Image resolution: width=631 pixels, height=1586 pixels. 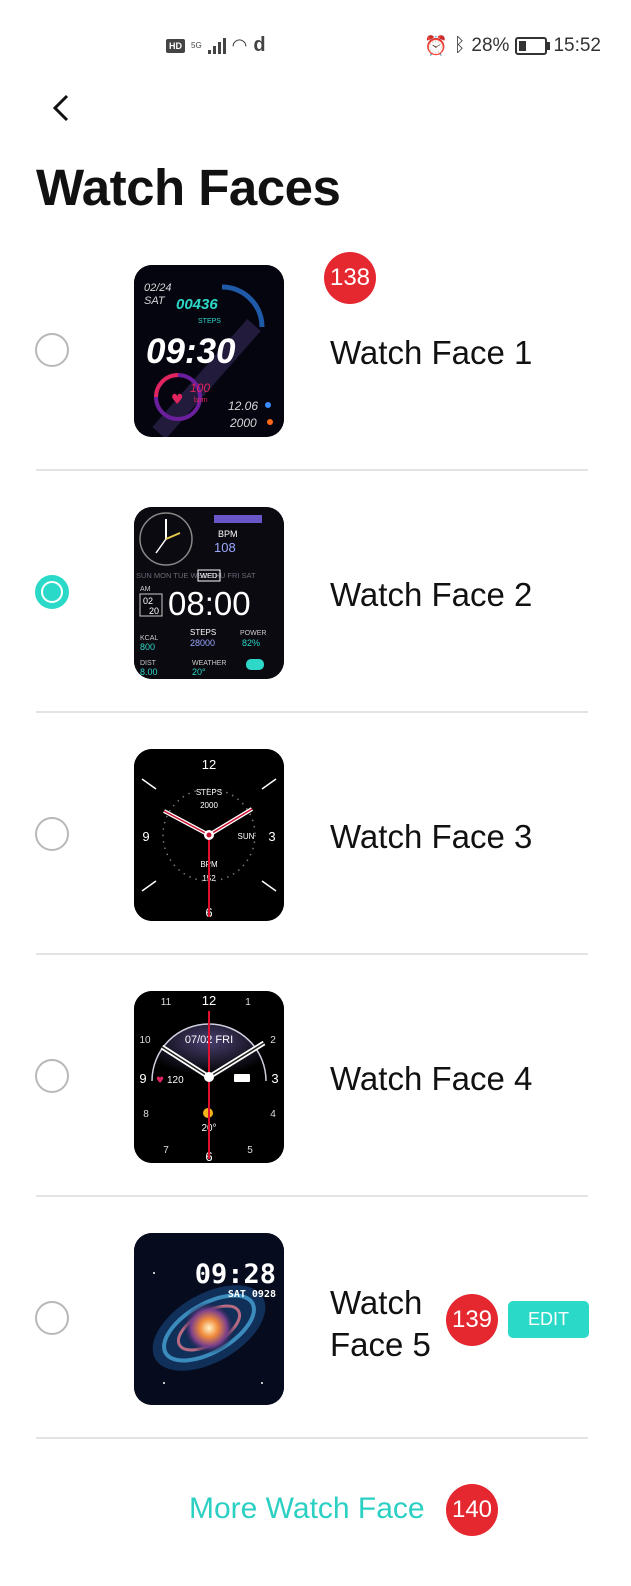 I want to click on more-watch-face-badge: 140, so click(x=472, y=1510).